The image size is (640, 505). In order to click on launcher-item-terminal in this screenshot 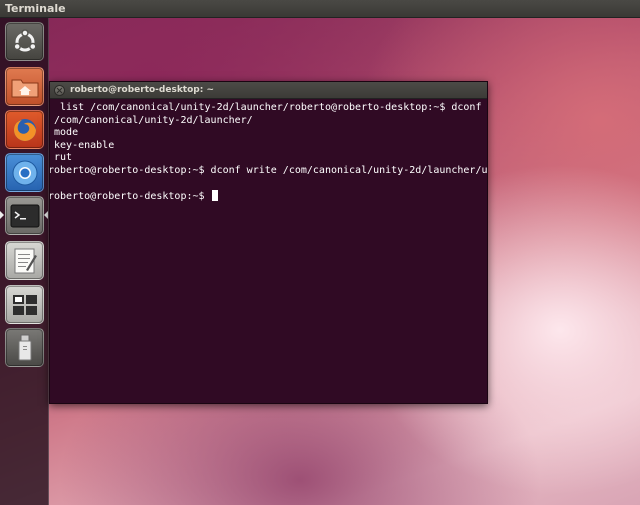, I will do `click(24, 215)`.